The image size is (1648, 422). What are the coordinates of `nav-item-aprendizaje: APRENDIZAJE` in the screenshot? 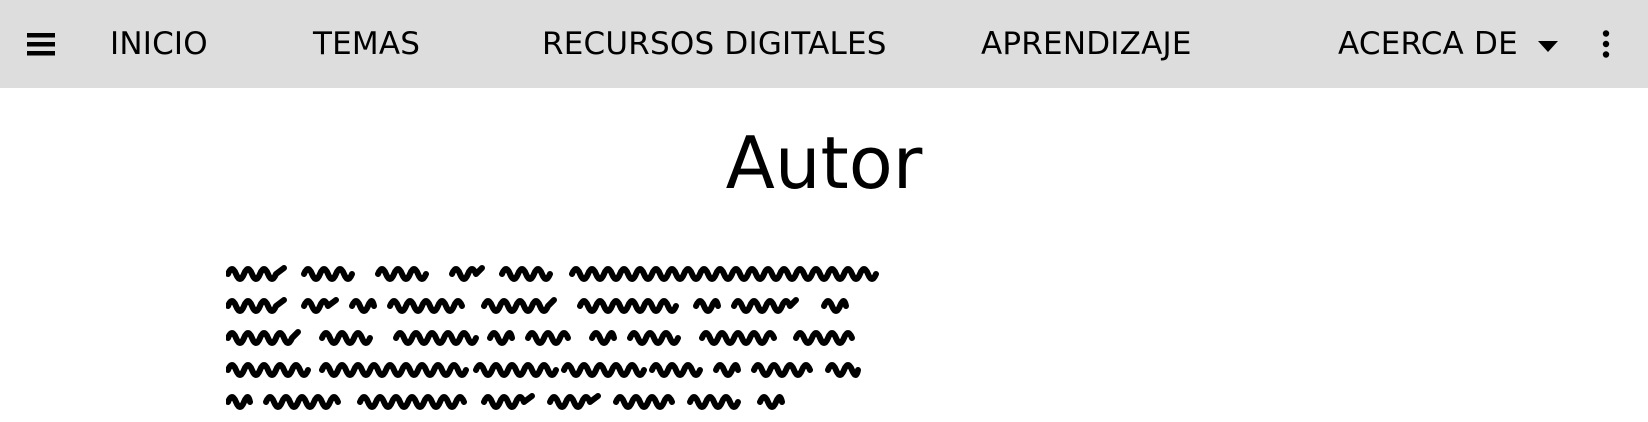 It's located at (1086, 44).